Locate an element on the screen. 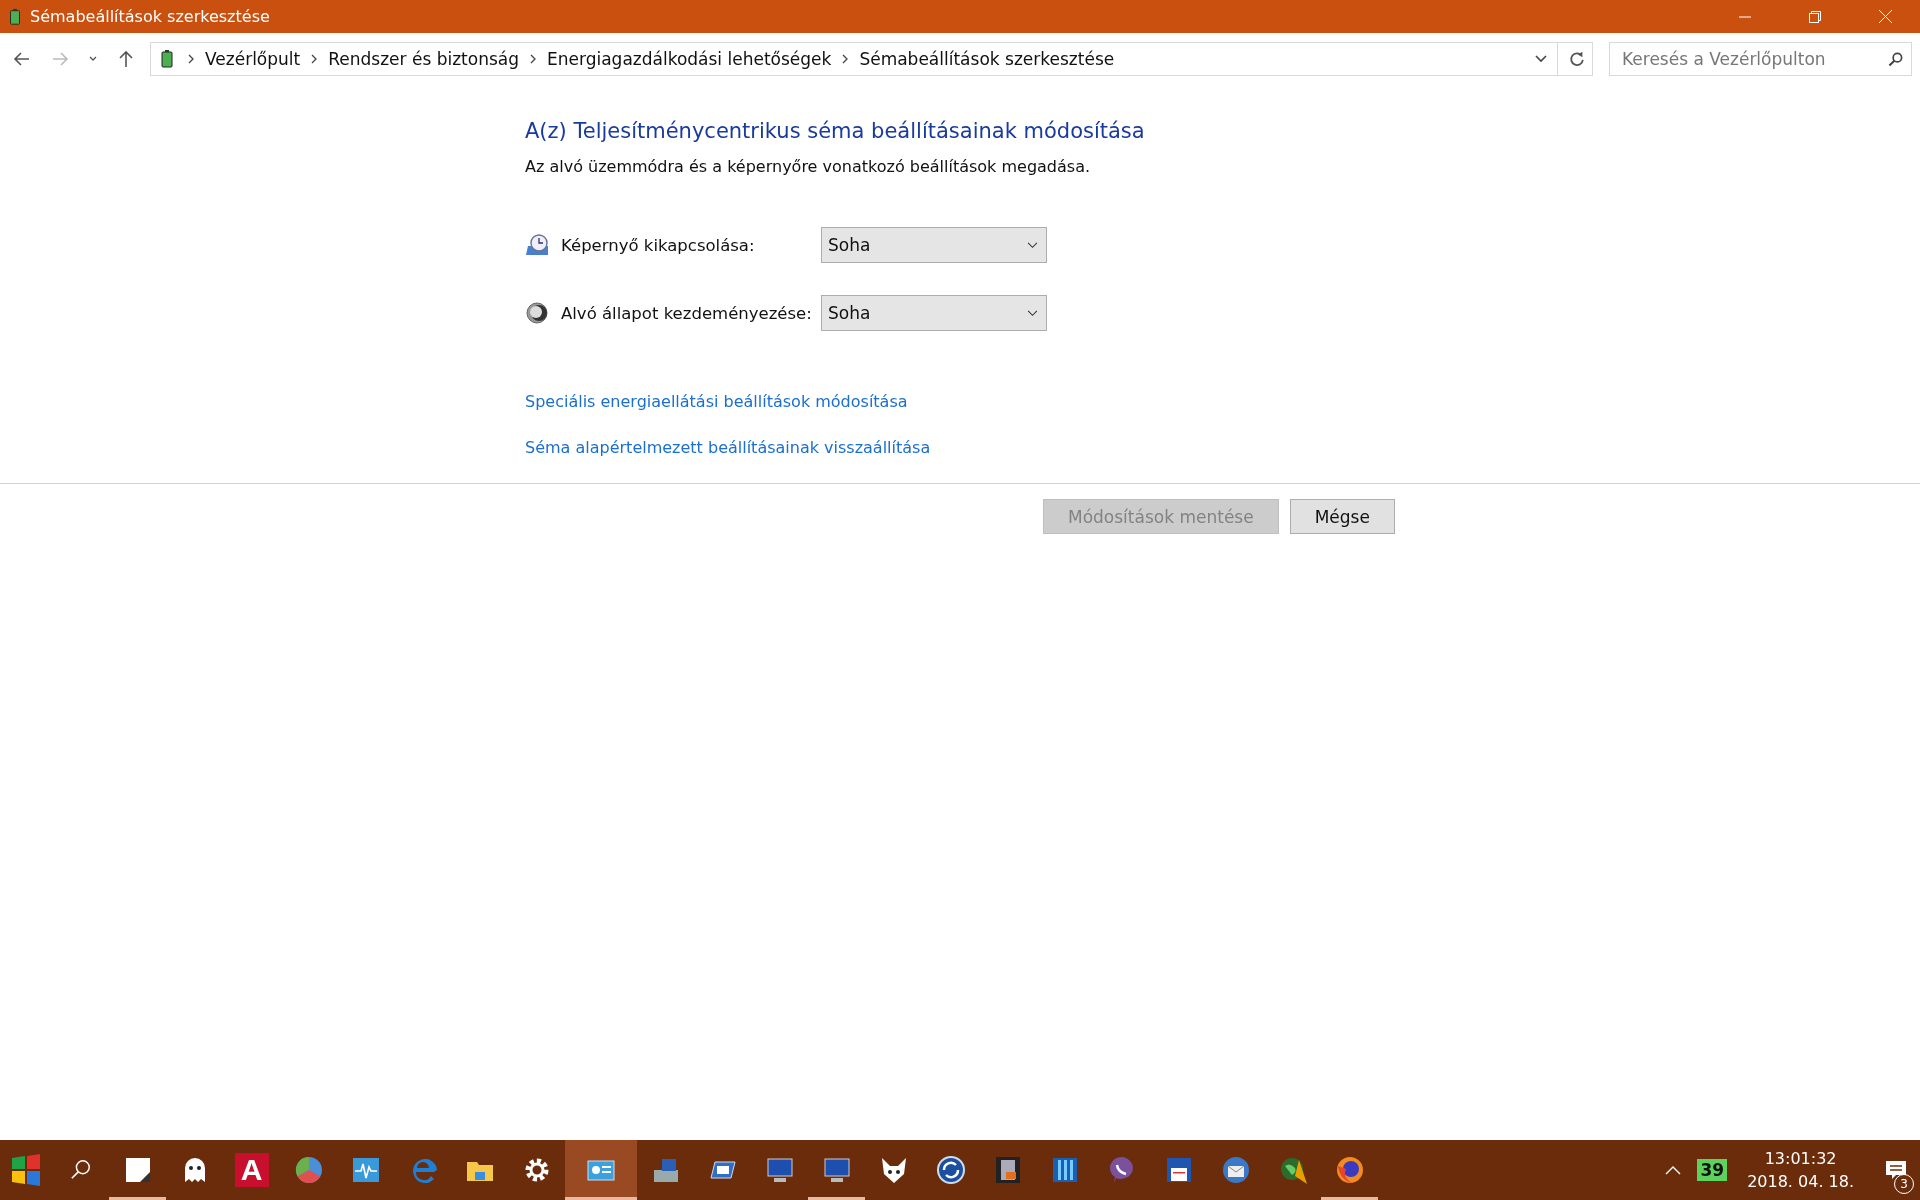 Image resolution: width=1920 pixels, height=1200 pixels. link: Speciális energiaellátási beállítások módosítása is located at coordinates (716, 401).